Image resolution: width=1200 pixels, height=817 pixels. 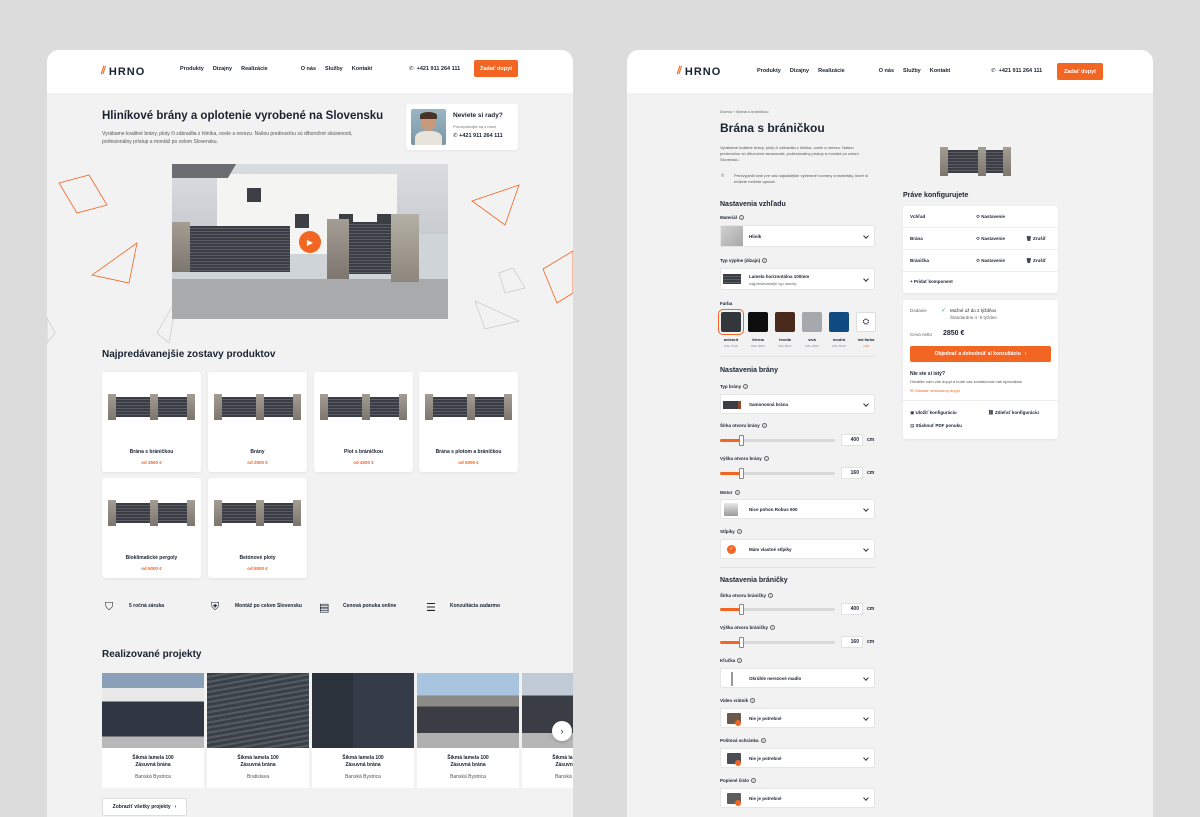 I want to click on material-label: Materiál i, so click(x=732, y=217).